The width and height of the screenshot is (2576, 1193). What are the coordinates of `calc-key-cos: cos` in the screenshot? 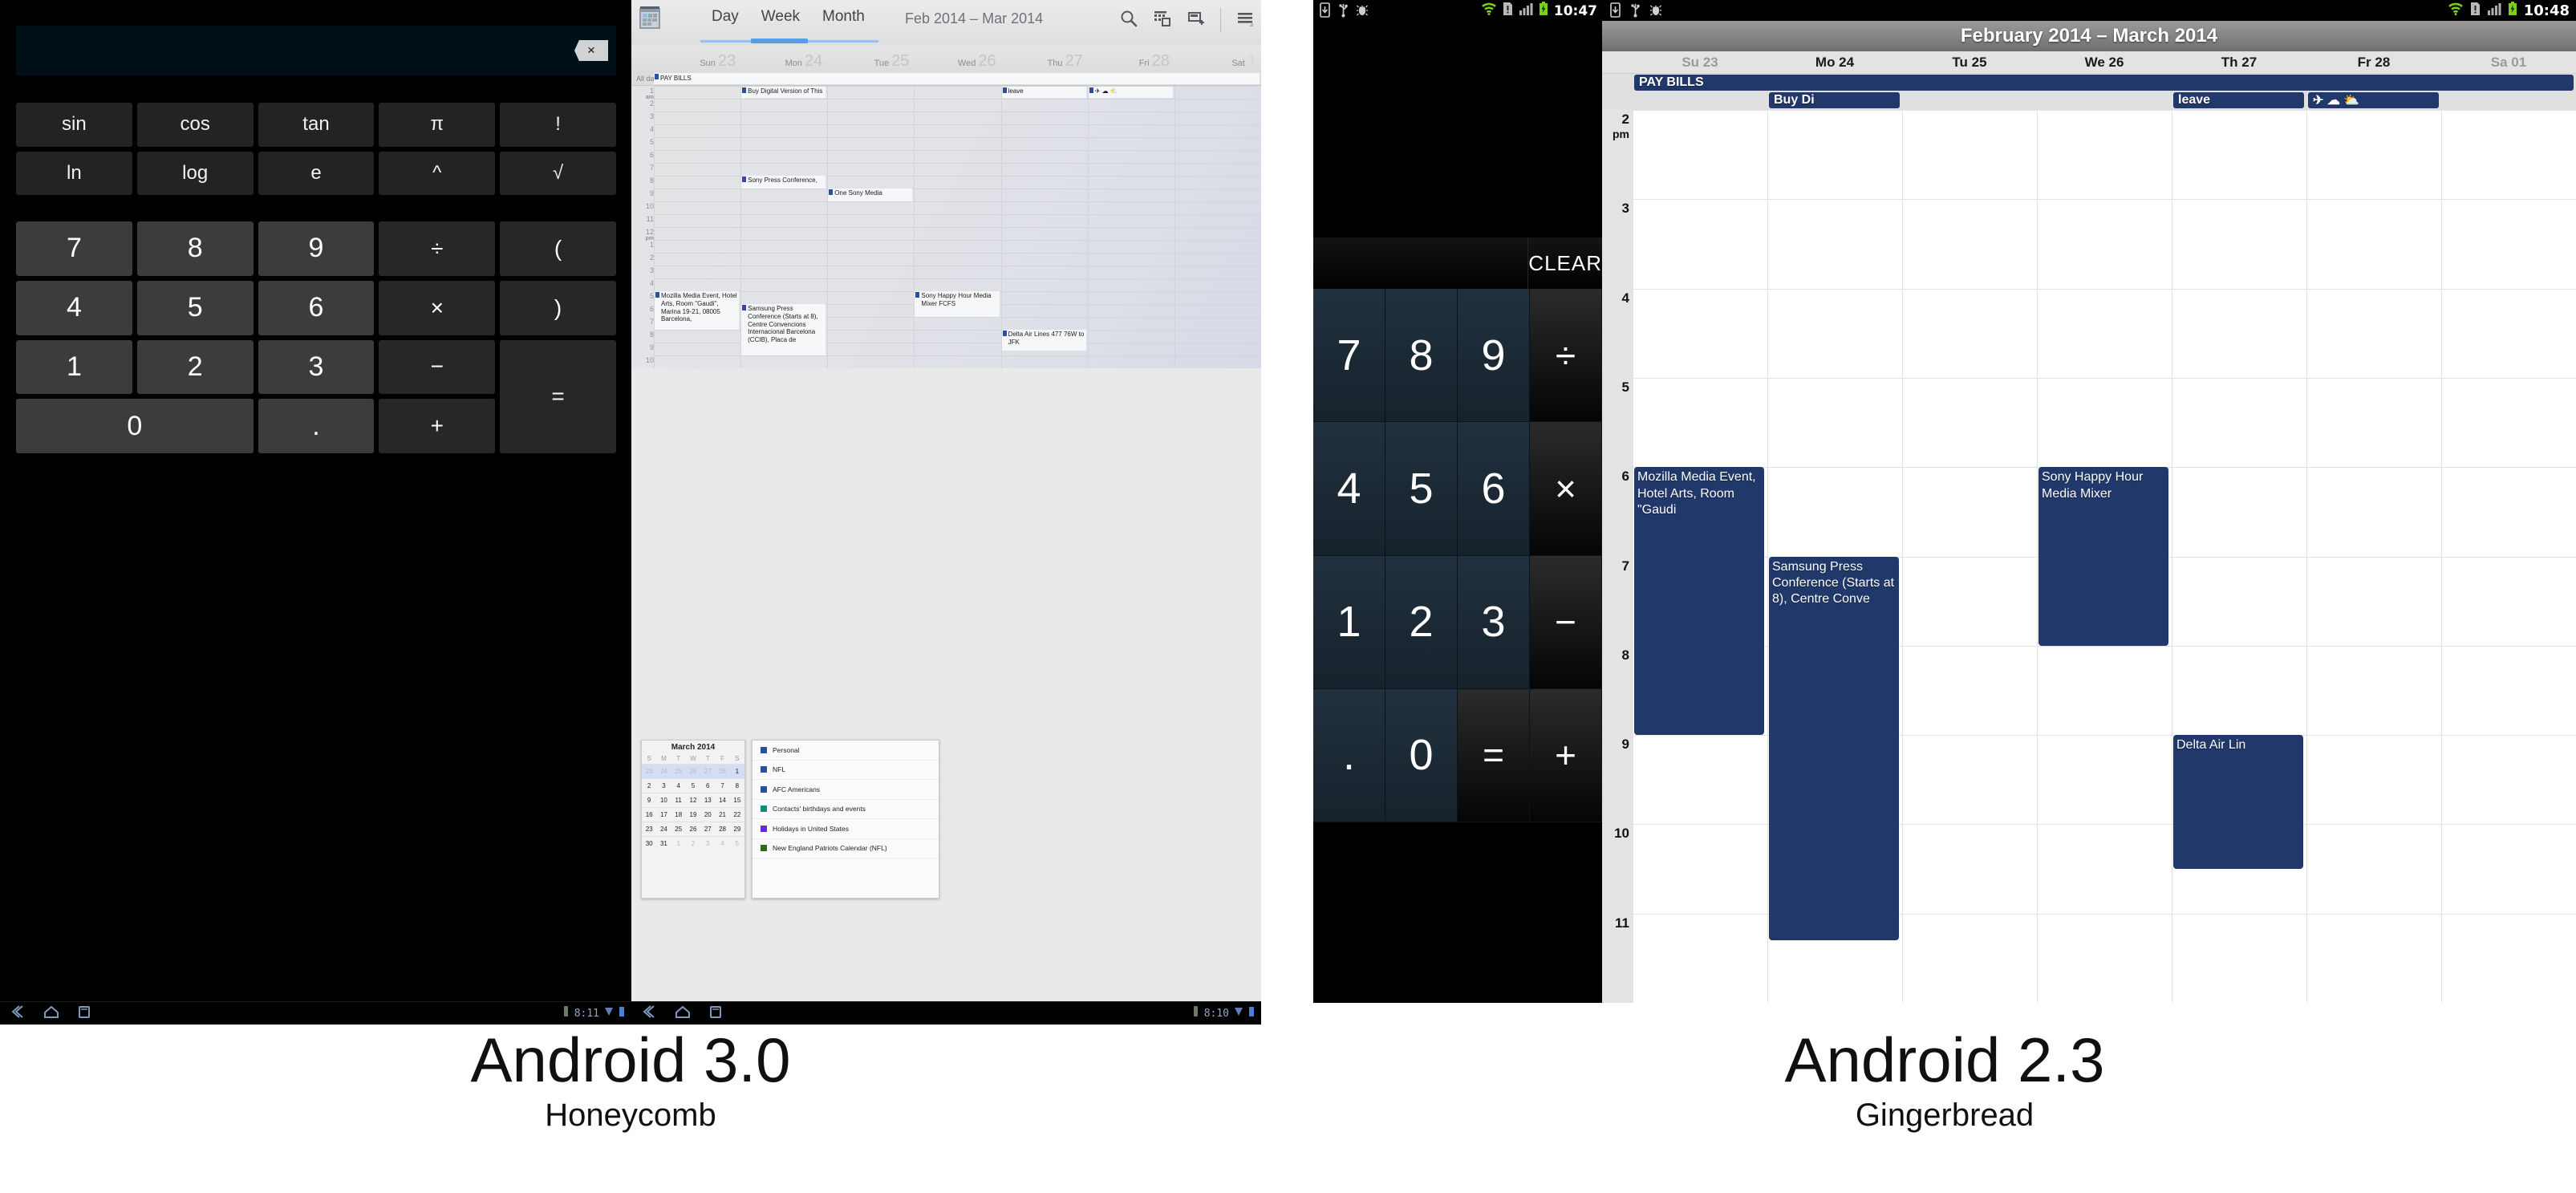 It's located at (195, 125).